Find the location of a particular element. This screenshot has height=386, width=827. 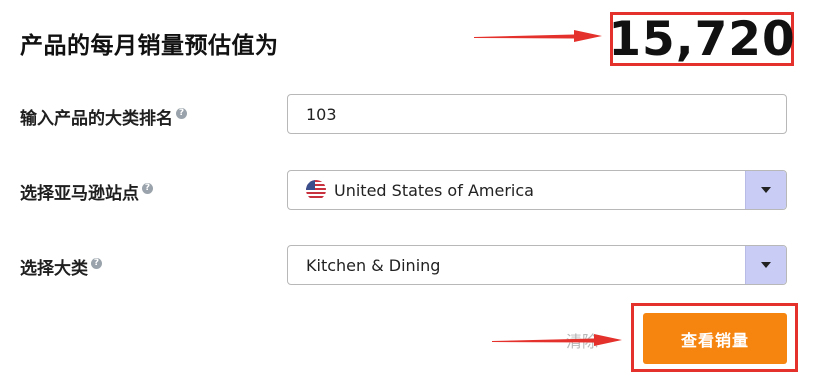

site-label-text: 选择亚马逊站点 is located at coordinates (79, 194).